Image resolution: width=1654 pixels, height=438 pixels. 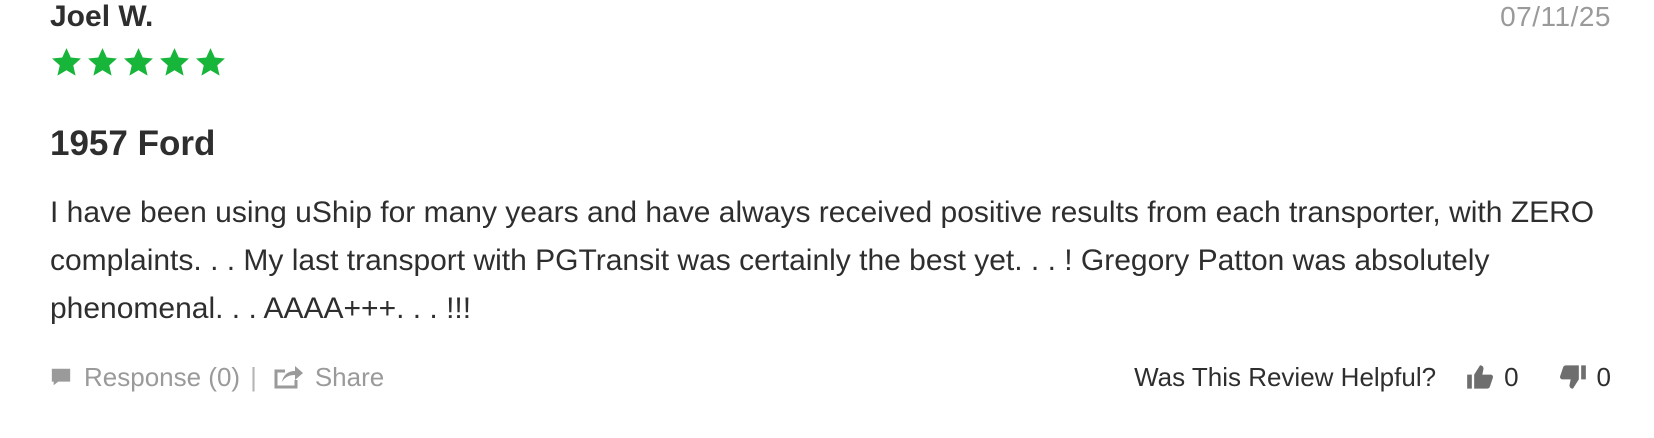 What do you see at coordinates (61, 377) in the screenshot?
I see `comment-icon` at bounding box center [61, 377].